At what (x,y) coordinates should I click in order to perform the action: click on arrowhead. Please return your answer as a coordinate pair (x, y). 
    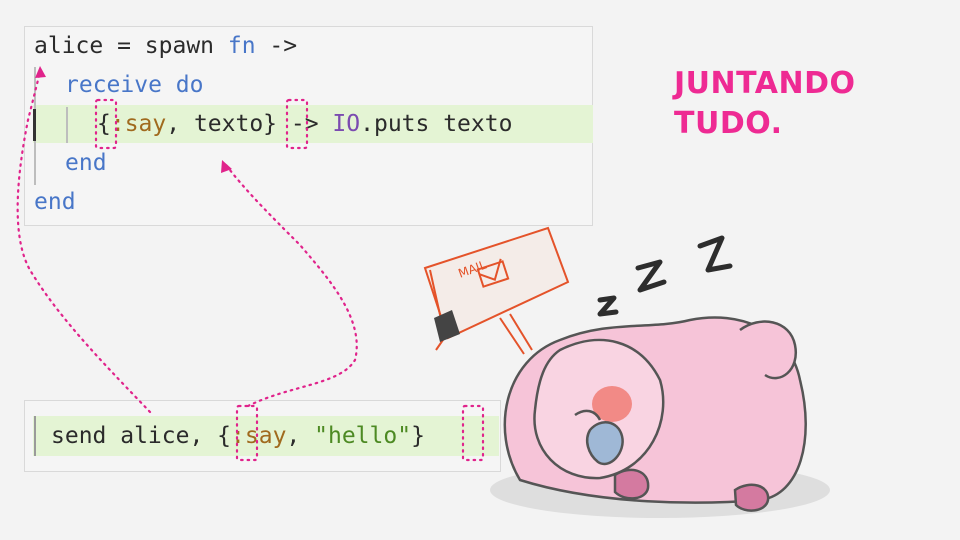
    Looking at the image, I should click on (40, 72).